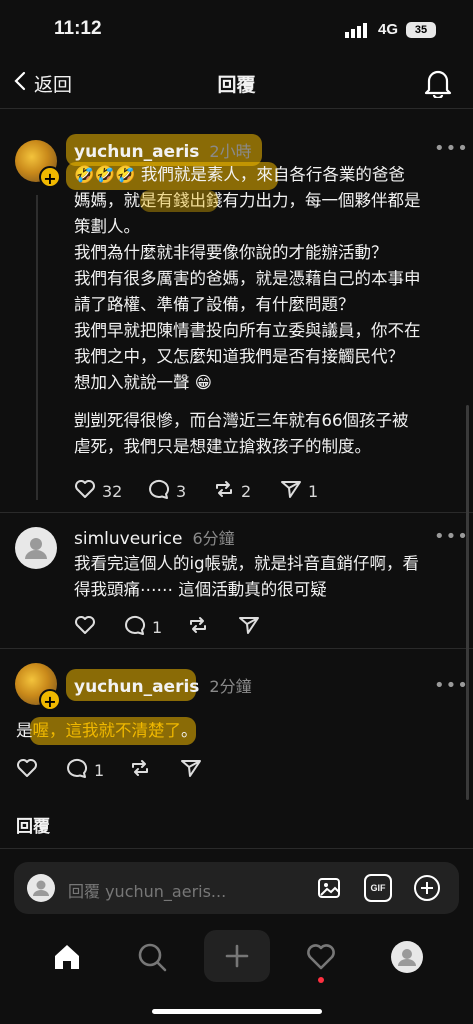 This screenshot has width=473, height=1024. Describe the element at coordinates (37, 347) in the screenshot. I see `thread-line` at that location.